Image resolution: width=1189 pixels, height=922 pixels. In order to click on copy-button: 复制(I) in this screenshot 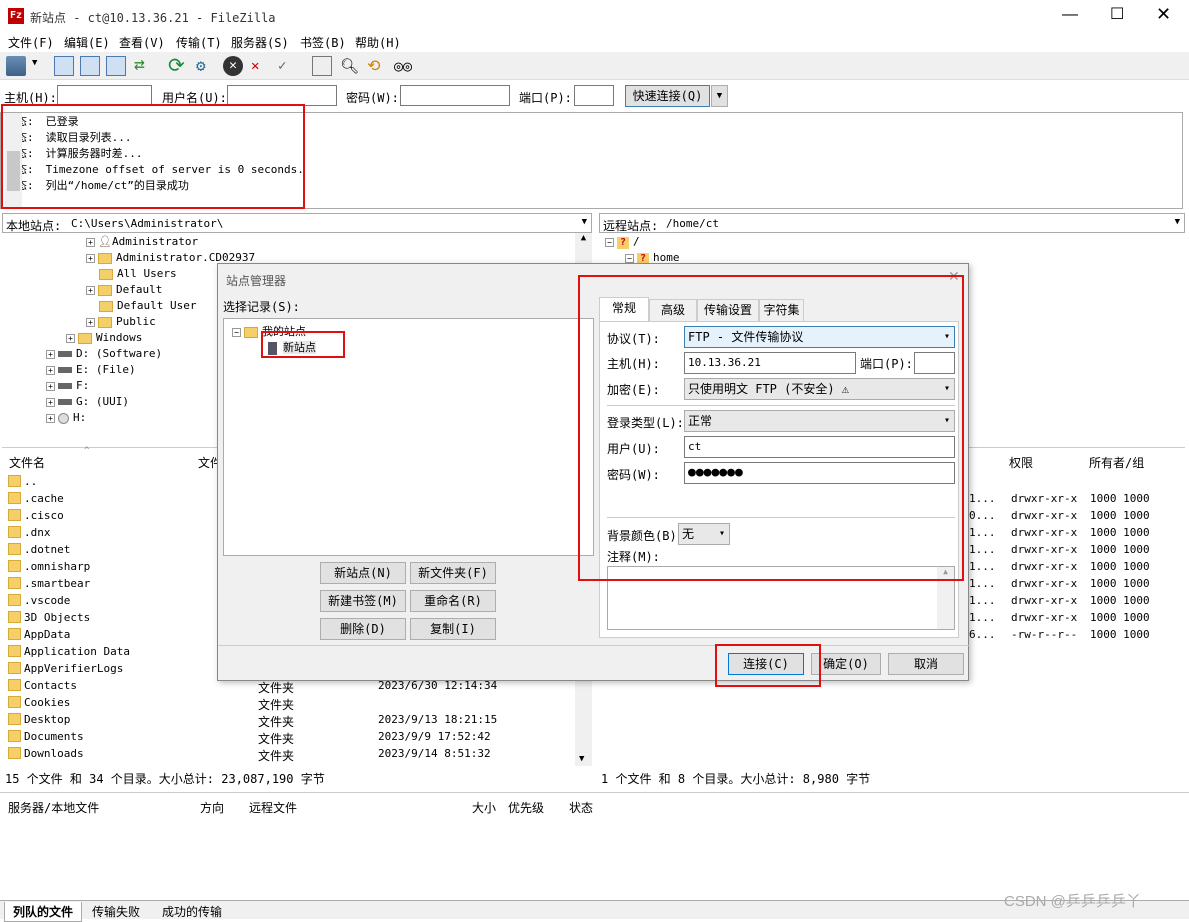, I will do `click(453, 629)`.